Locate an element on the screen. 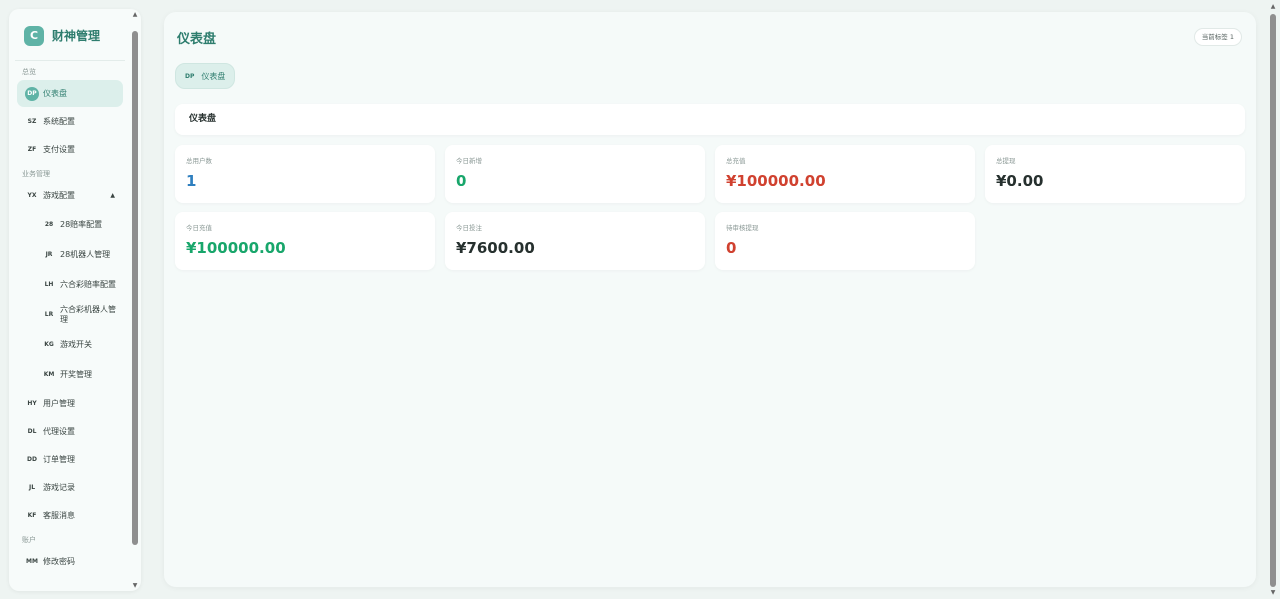 This screenshot has width=1280, height=599. sidebar-item-label: 28机器人管理 is located at coordinates (85, 254).